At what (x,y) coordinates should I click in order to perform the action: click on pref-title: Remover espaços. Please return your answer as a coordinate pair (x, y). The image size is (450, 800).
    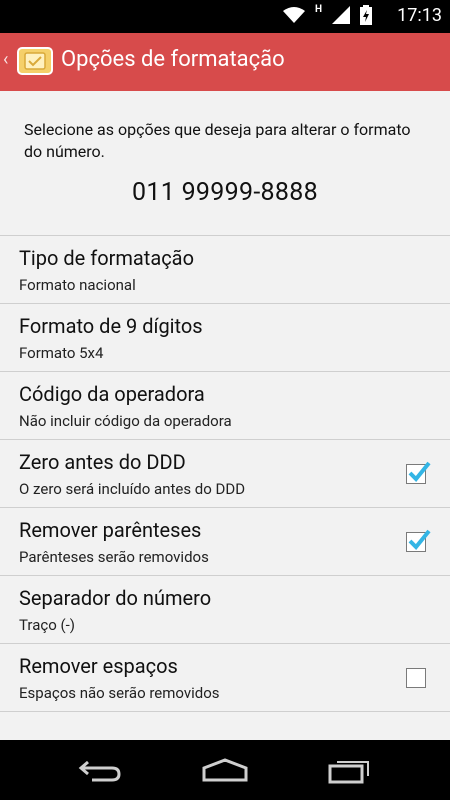
    Looking at the image, I should click on (98, 666).